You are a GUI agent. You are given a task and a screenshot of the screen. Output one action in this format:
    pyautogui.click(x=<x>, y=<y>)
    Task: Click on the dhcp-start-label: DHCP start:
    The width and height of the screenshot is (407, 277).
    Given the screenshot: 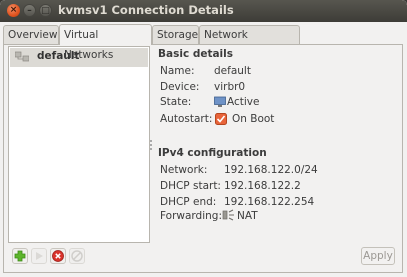 What is the action you would take?
    pyautogui.click(x=190, y=186)
    